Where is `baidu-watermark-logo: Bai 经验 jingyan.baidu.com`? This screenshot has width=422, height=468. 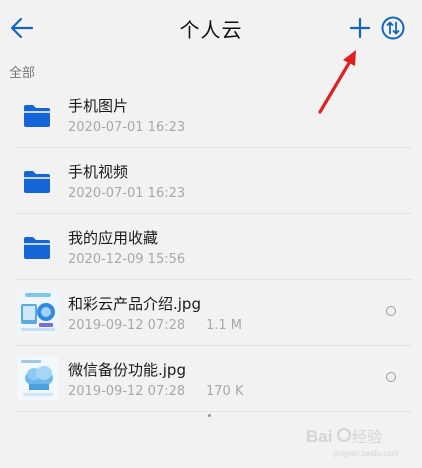 baidu-watermark-logo: Bai 经验 jingyan.baidu.com is located at coordinates (352, 442).